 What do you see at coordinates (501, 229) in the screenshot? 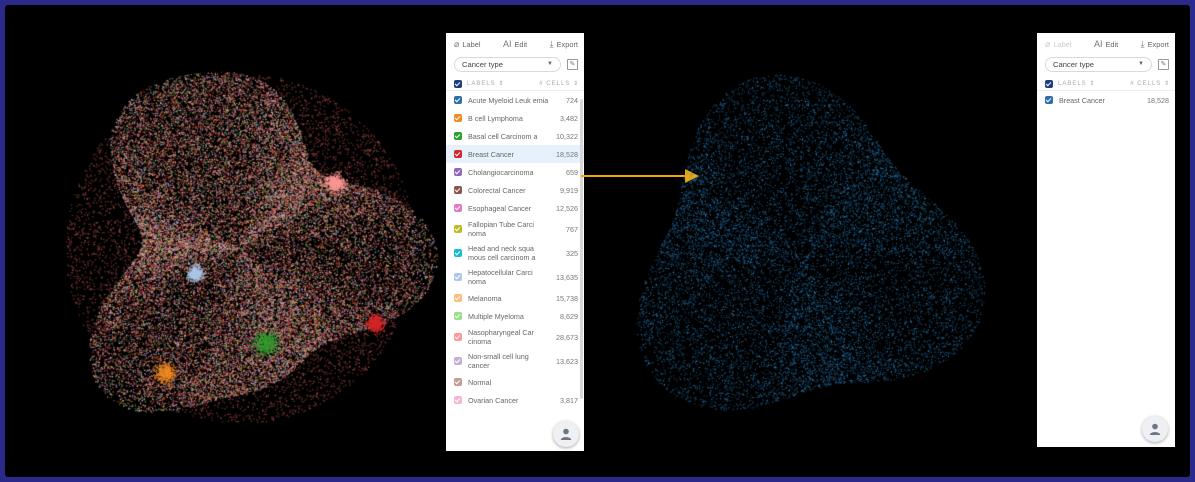
I see `label-name: Fallopian Tube Carci noma` at bounding box center [501, 229].